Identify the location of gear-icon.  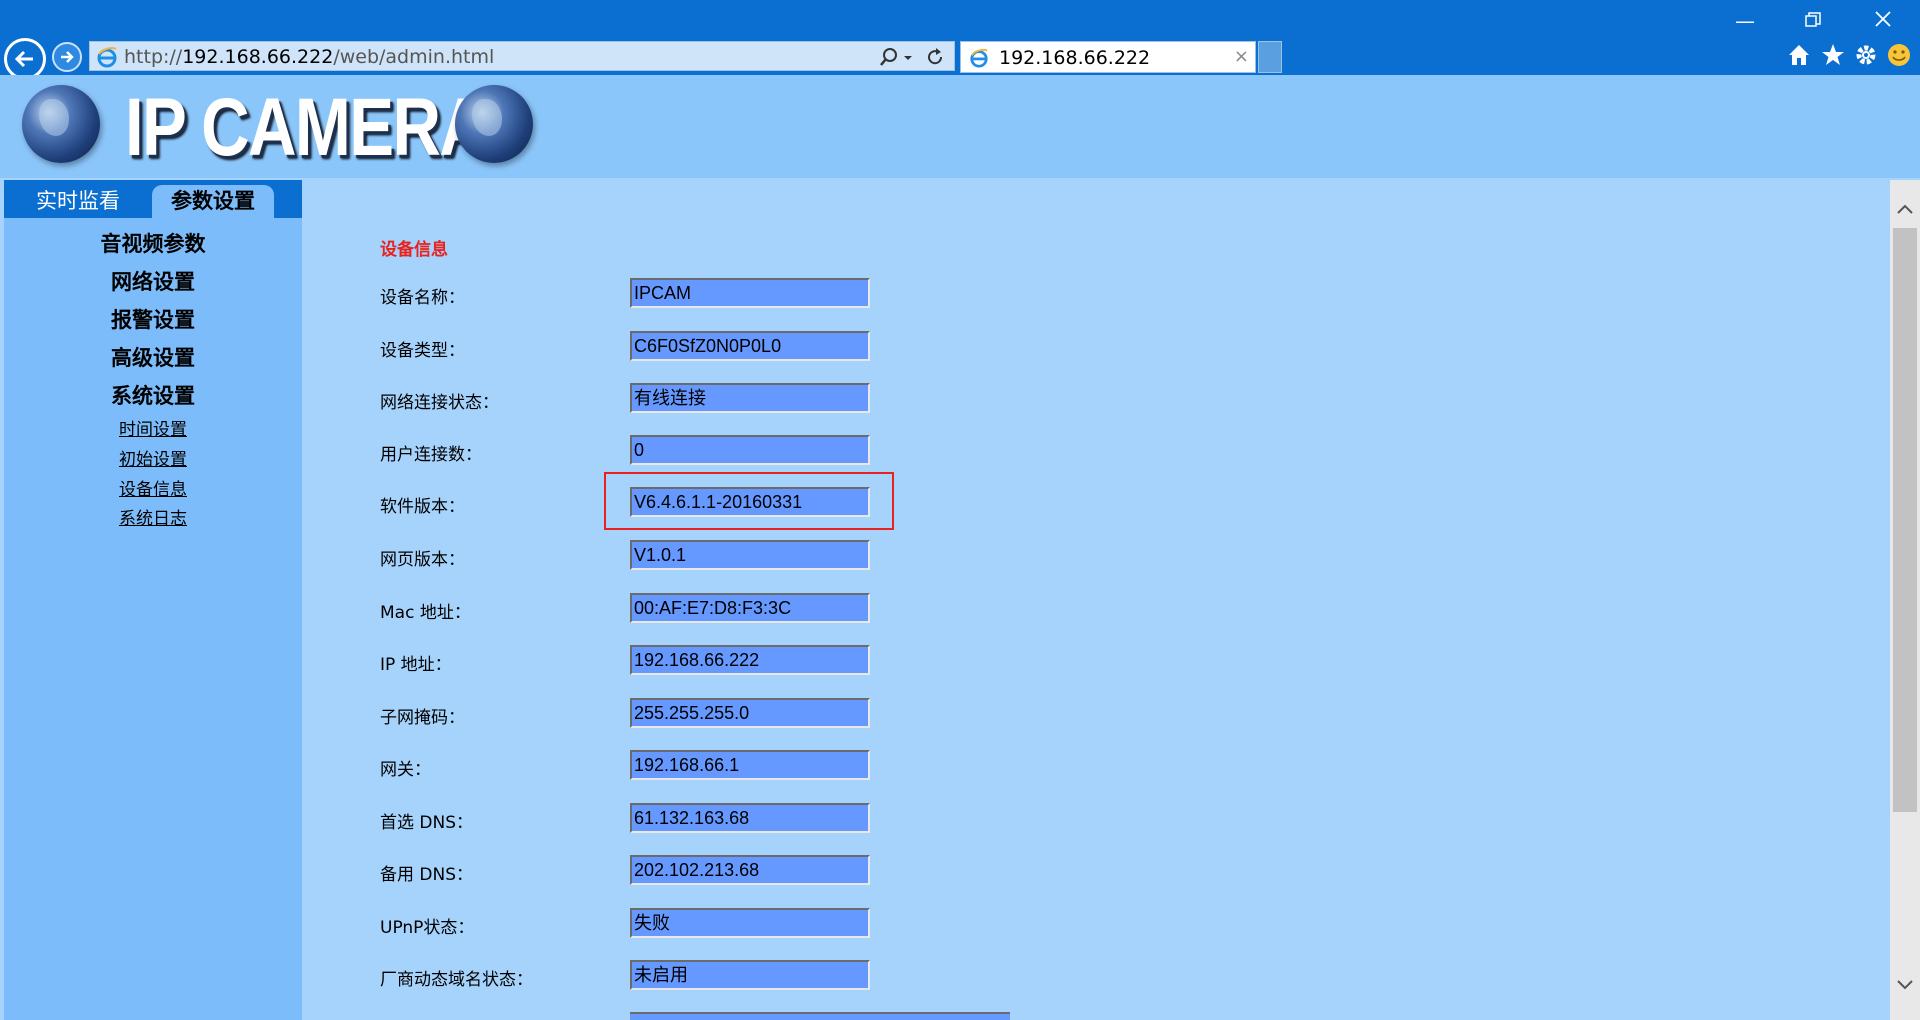
(1866, 57).